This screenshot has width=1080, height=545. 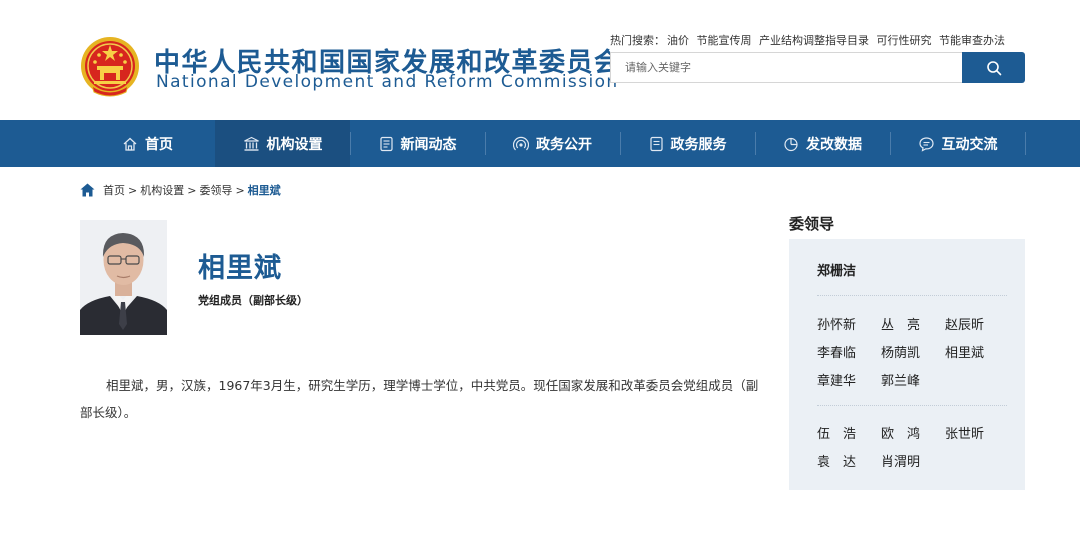 I want to click on hot-search-link: 可行性研究, so click(x=904, y=40).